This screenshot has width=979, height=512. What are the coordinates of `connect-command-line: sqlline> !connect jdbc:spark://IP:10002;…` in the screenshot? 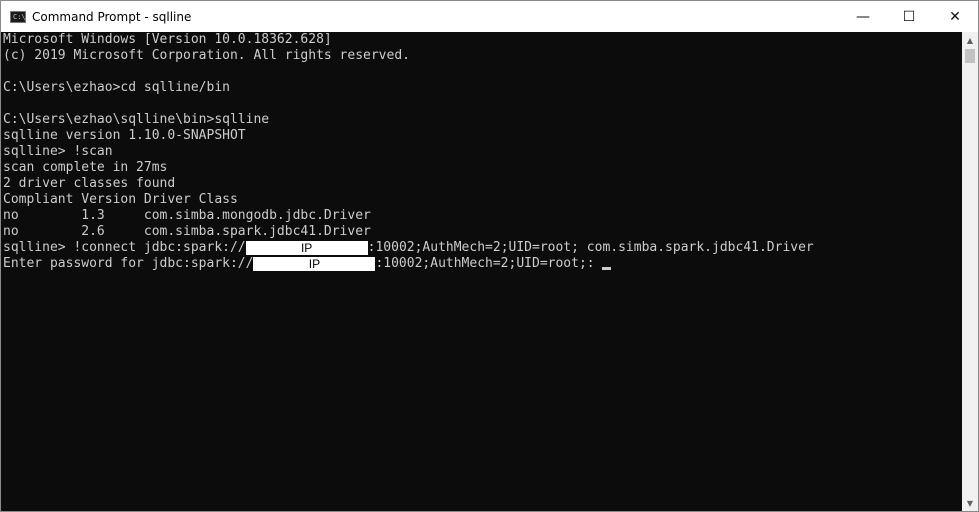 It's located at (481, 248).